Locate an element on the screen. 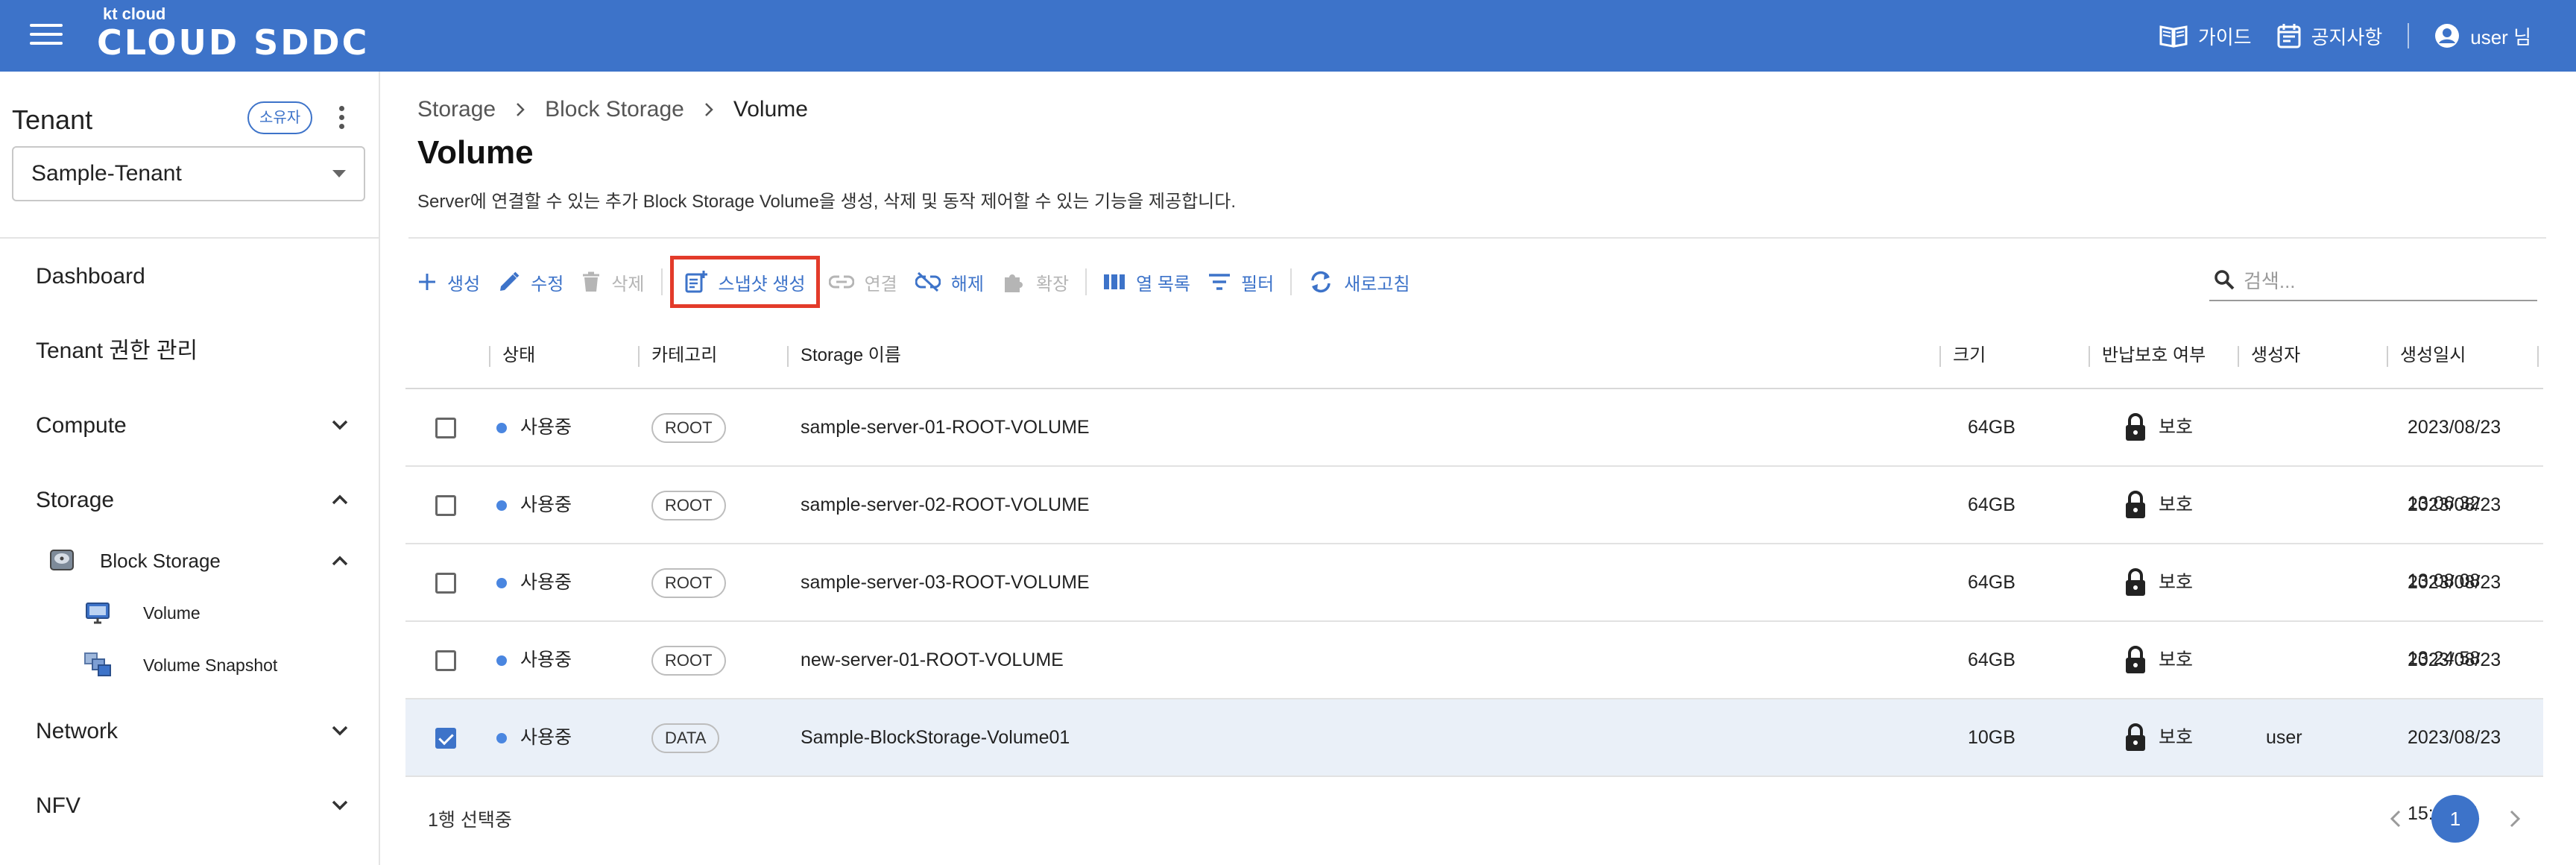  sidebar-item-tenant-permission: Tenant 권한 관리 is located at coordinates (193, 351).